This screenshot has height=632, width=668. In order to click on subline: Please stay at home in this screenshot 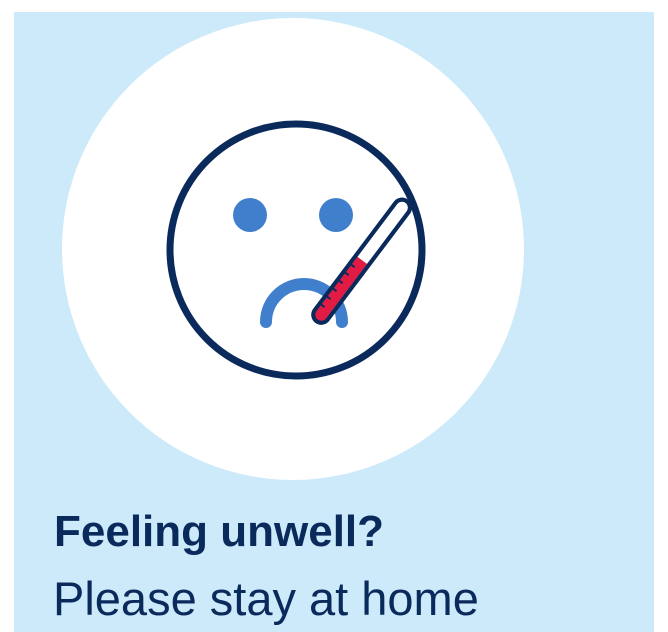, I will do `click(266, 598)`.